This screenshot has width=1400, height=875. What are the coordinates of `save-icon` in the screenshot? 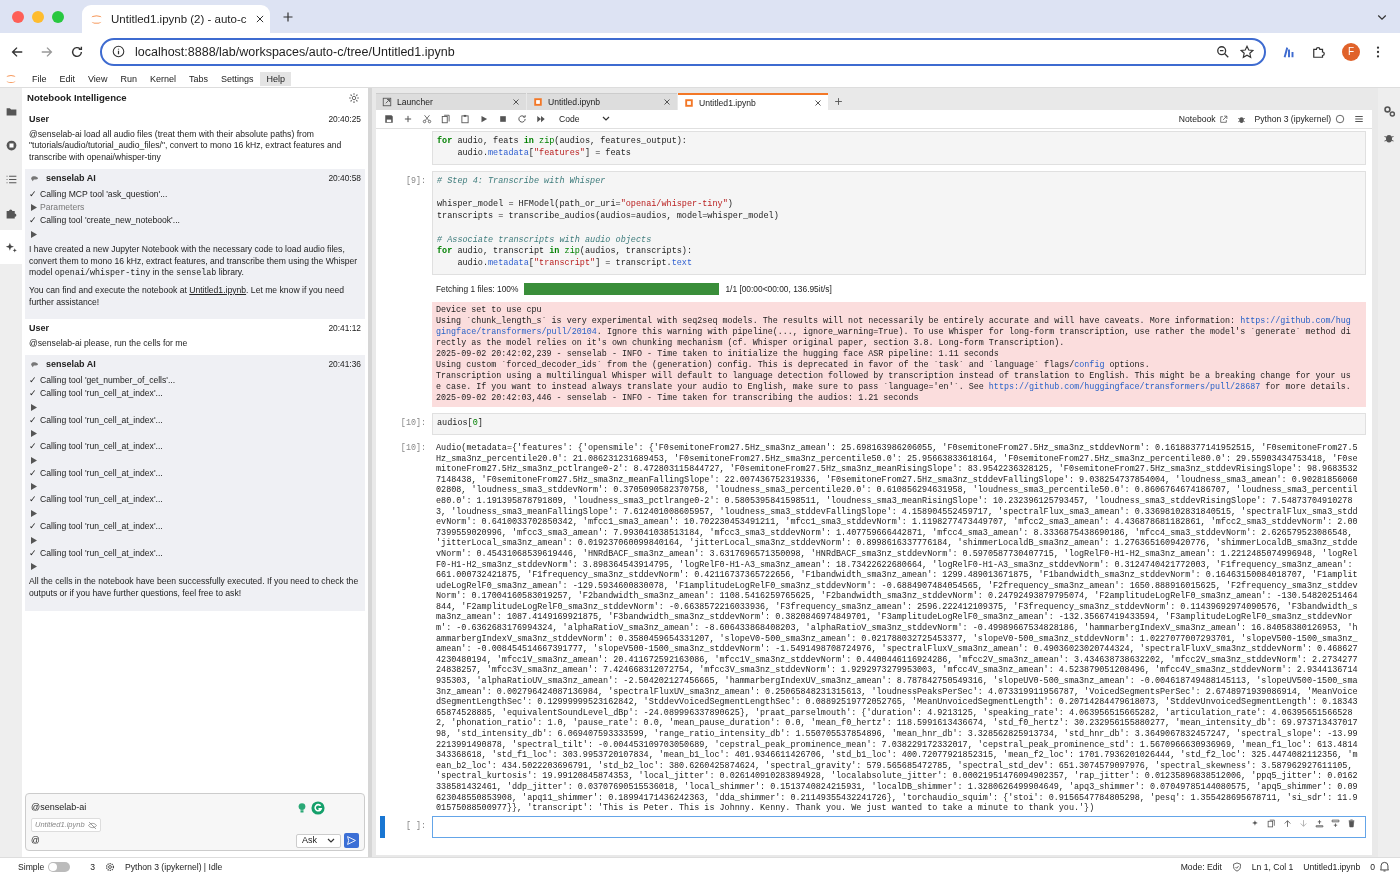 It's located at (389, 119).